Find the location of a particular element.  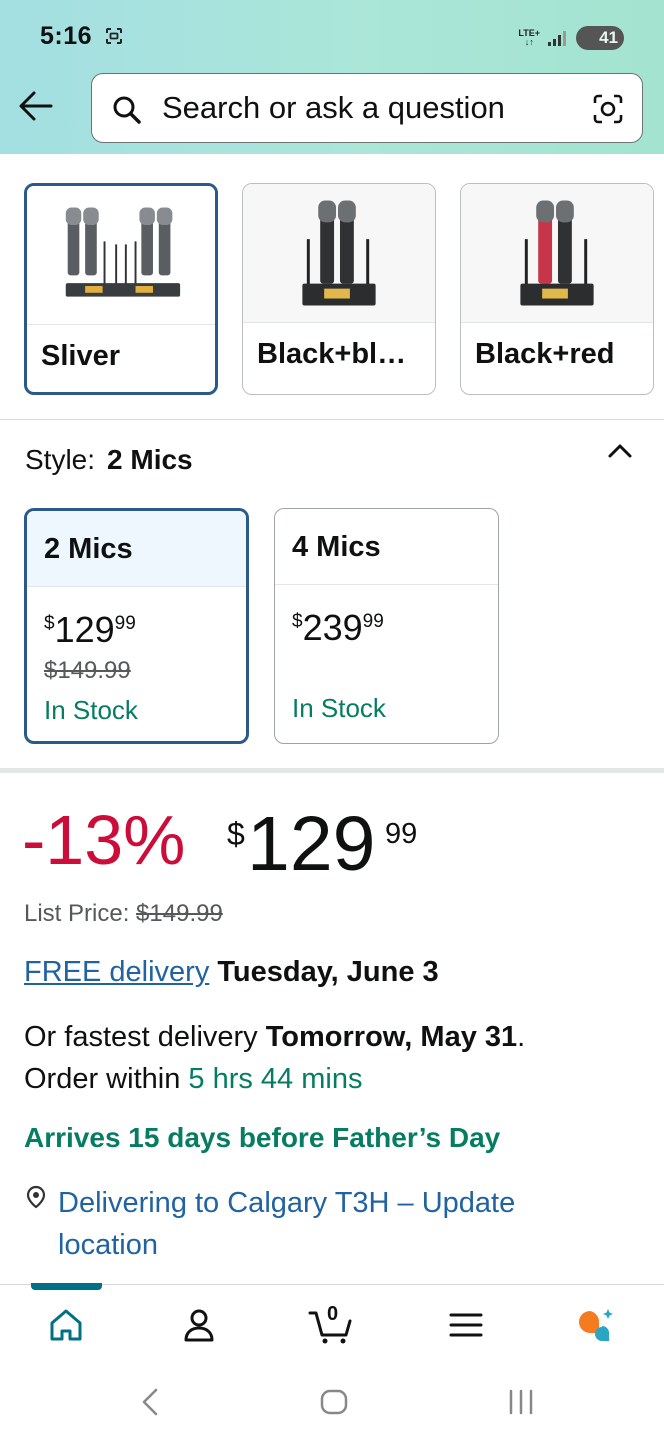

camera-search-icon is located at coordinates (608, 109).